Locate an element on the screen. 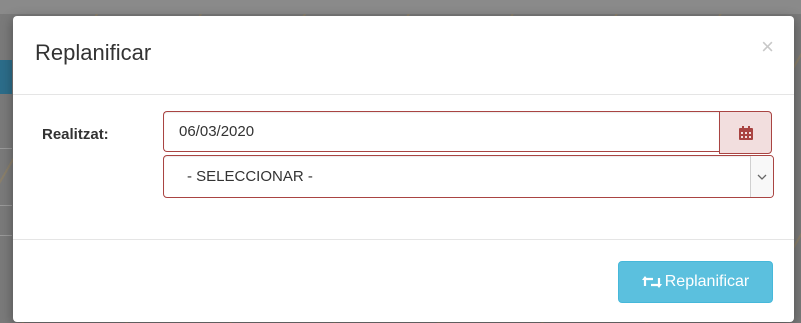 The image size is (801, 323). footer-divider is located at coordinates (403, 239).